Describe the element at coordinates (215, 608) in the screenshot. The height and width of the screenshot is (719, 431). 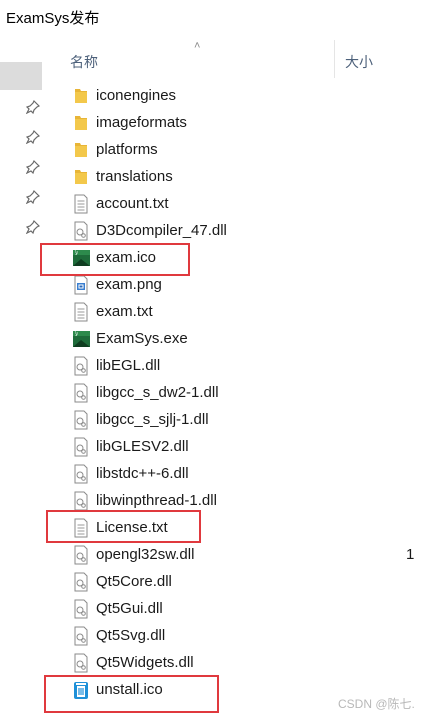
I see `file-row: Qt5Gui.dll` at that location.